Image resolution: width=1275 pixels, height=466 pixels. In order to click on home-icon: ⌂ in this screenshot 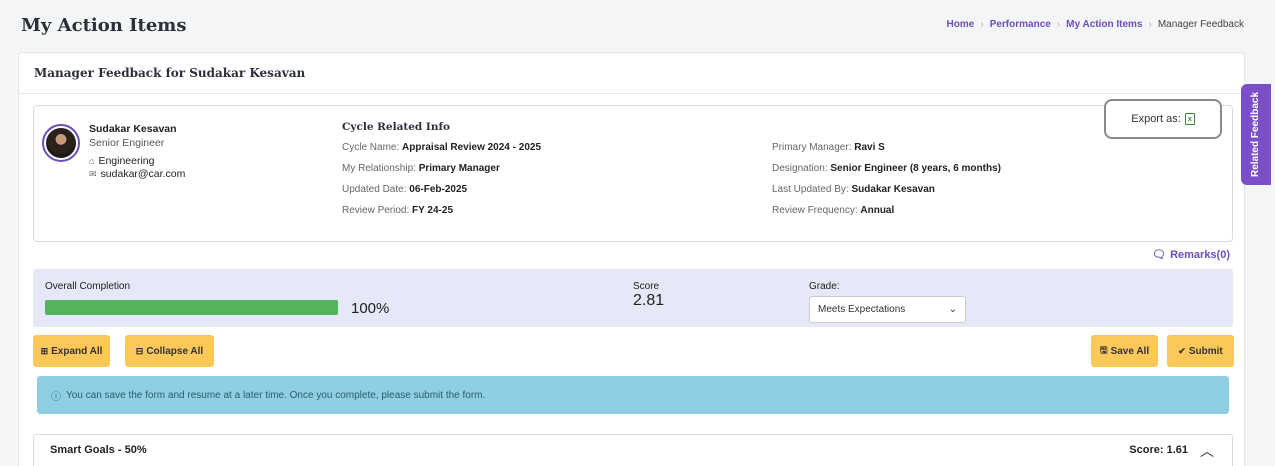, I will do `click(92, 161)`.